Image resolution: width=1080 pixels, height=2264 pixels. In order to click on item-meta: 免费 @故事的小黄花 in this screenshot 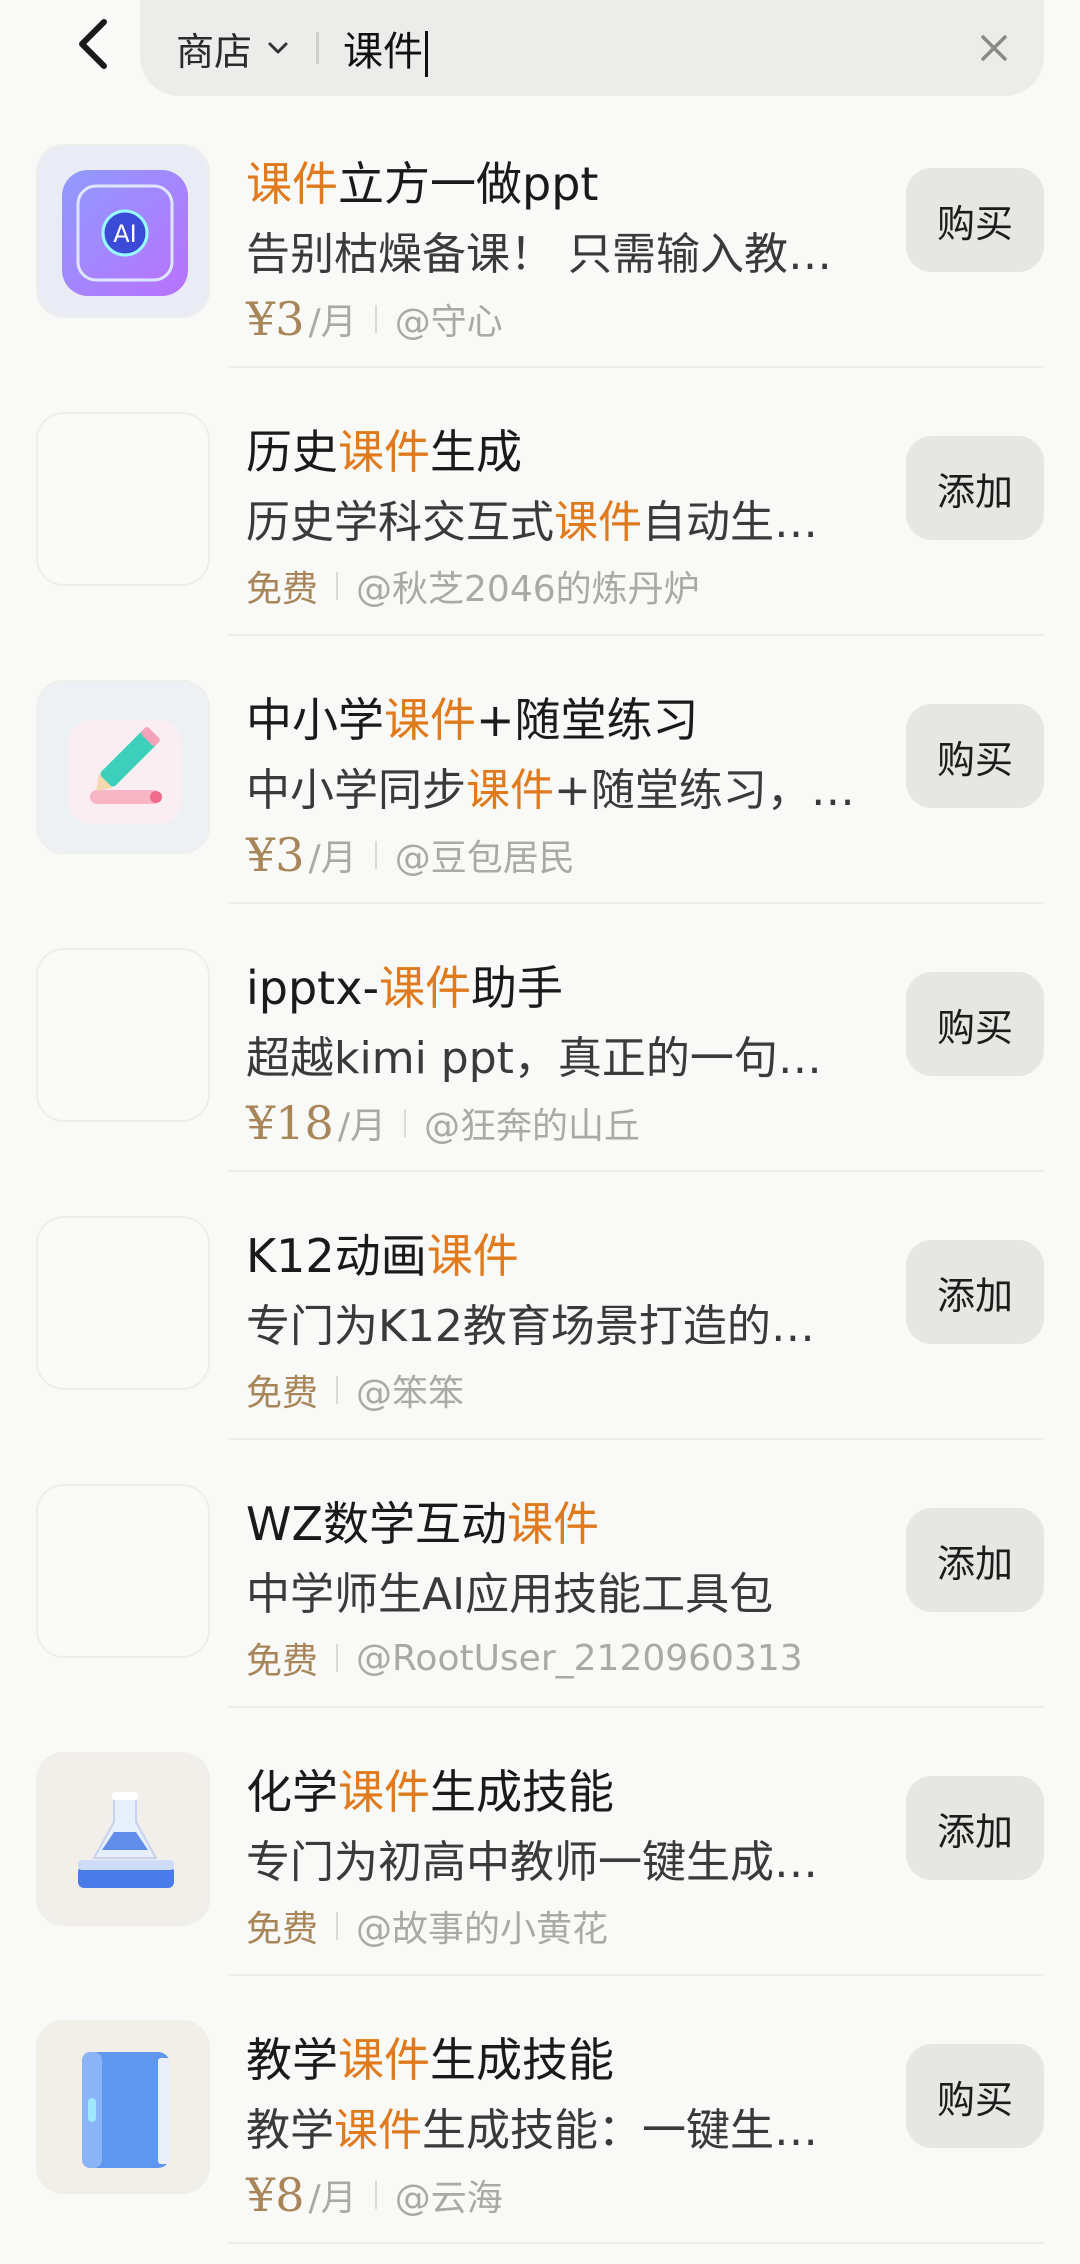, I will do `click(427, 1926)`.